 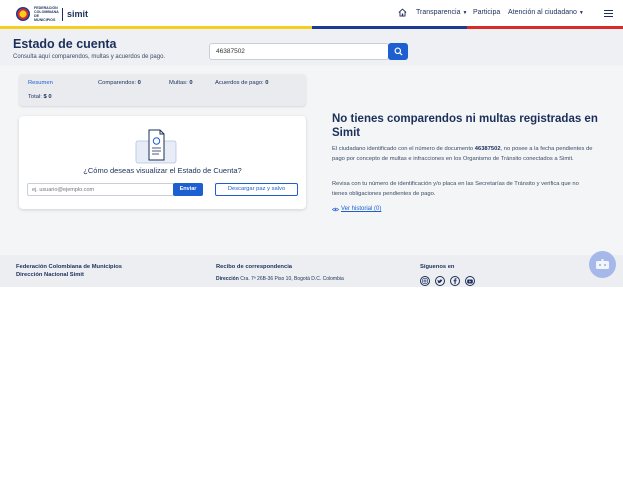 What do you see at coordinates (470, 281) in the screenshot?
I see `youtube-icon` at bounding box center [470, 281].